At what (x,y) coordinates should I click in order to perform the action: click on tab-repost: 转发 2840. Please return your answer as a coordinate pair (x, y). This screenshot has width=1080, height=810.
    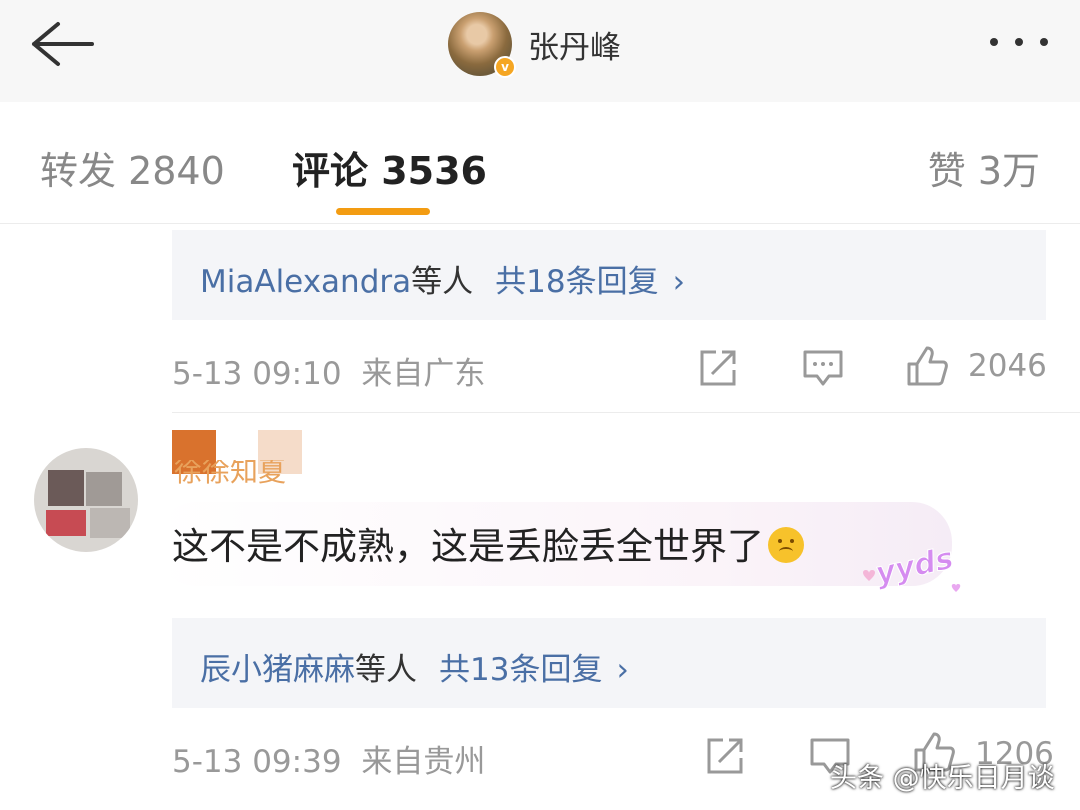
    Looking at the image, I should click on (132, 167).